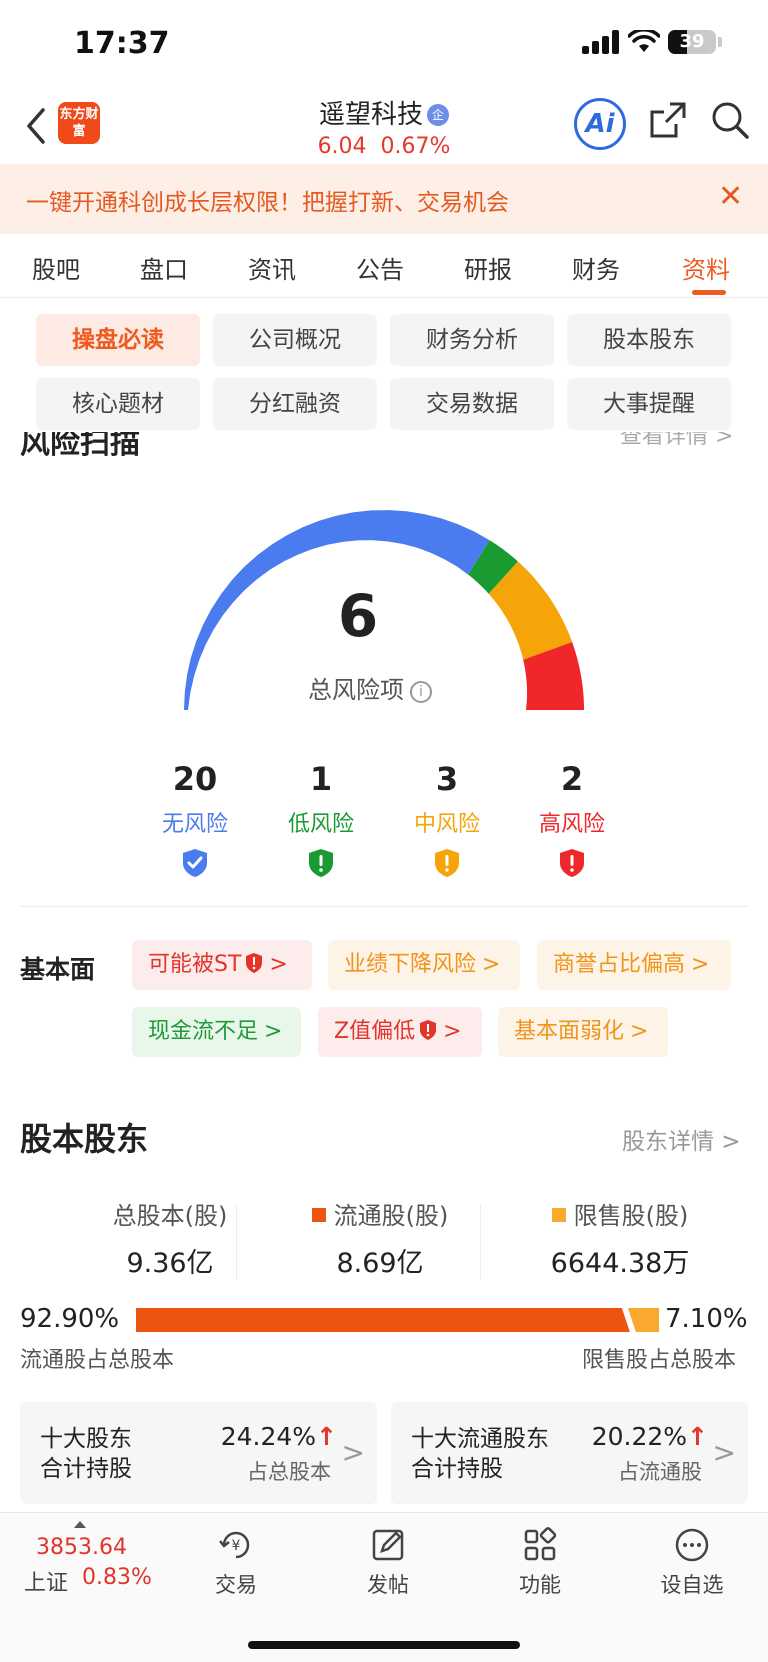 The width and height of the screenshot is (768, 1662). I want to click on tag-performance-decline: 业绩下降风险 >, so click(424, 965).